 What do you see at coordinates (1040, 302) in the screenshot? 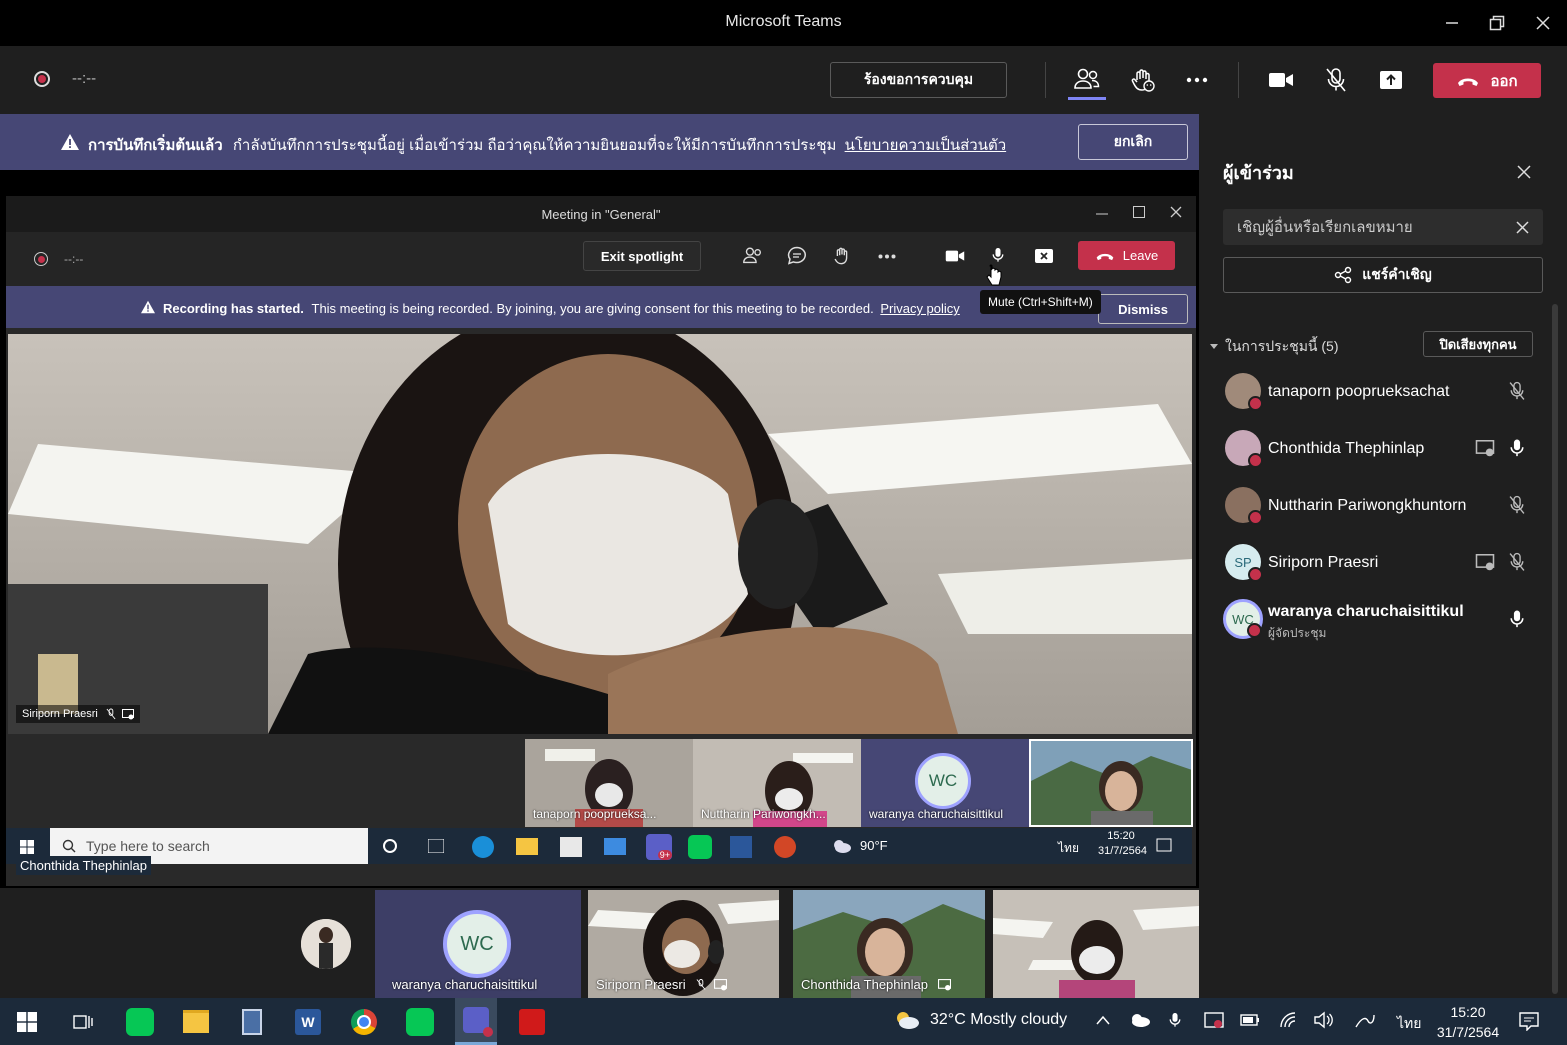
I see `mute-tooltip: Mute (Ctrl+Shift+M)` at bounding box center [1040, 302].